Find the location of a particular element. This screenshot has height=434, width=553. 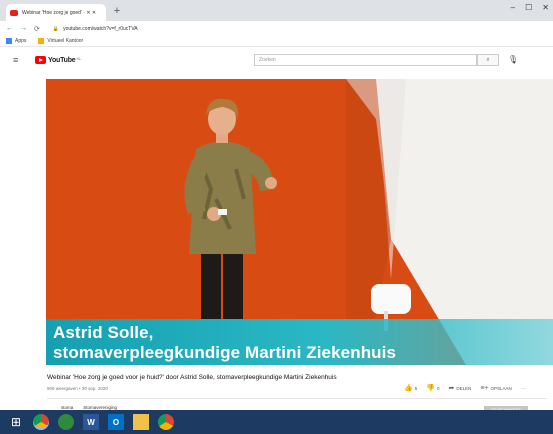

bookmark-label: Apps is located at coordinates (21, 41).